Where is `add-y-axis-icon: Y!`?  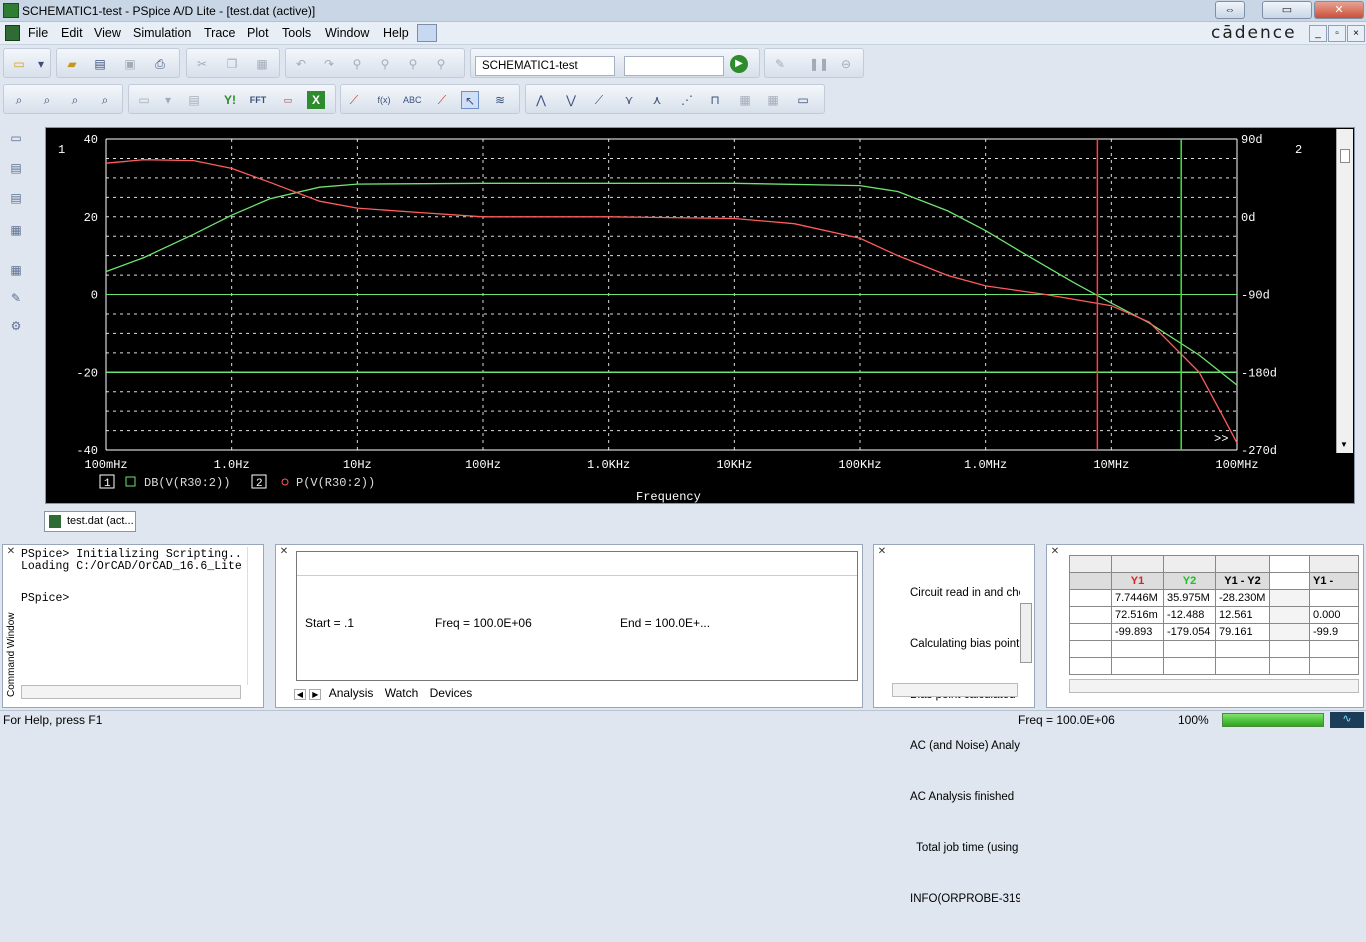 add-y-axis-icon: Y! is located at coordinates (230, 100).